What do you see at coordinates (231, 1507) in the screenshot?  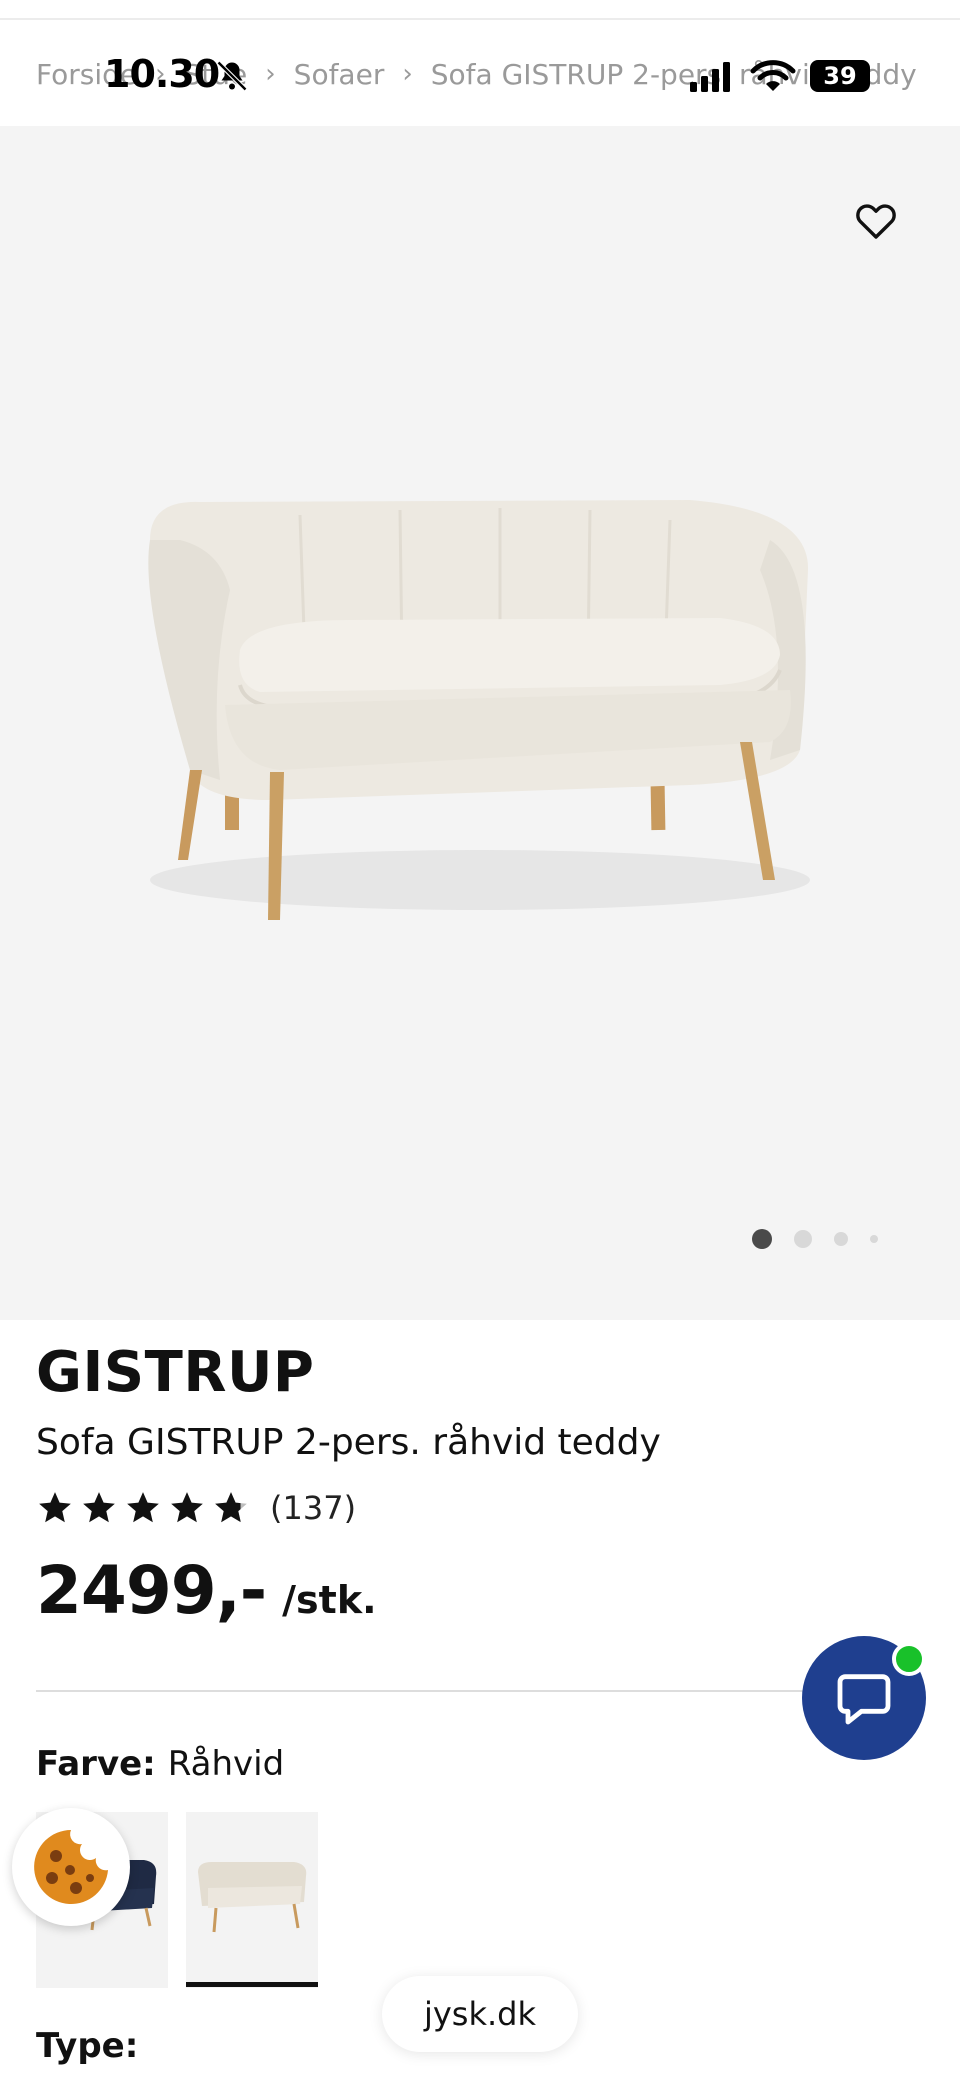 I see `star-partial-icon` at bounding box center [231, 1507].